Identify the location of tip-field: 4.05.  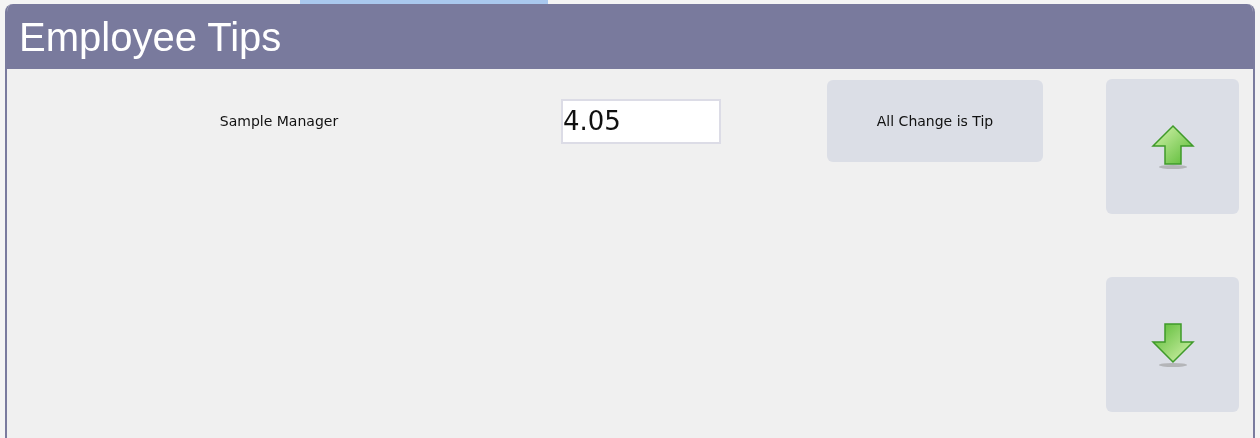
(641, 121).